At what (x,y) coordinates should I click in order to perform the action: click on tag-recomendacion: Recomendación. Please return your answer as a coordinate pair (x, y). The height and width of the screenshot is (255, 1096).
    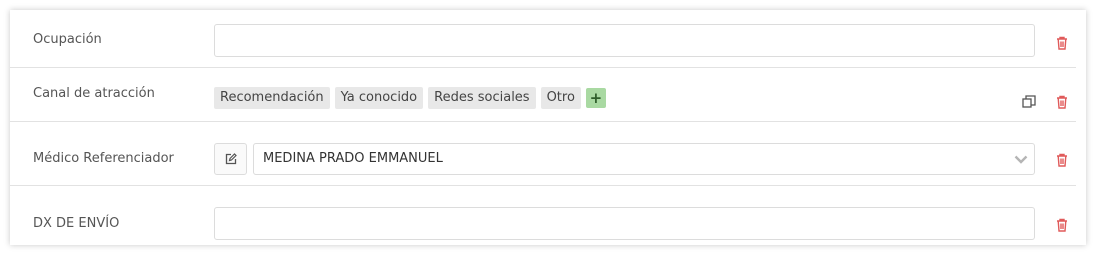
    Looking at the image, I should click on (272, 98).